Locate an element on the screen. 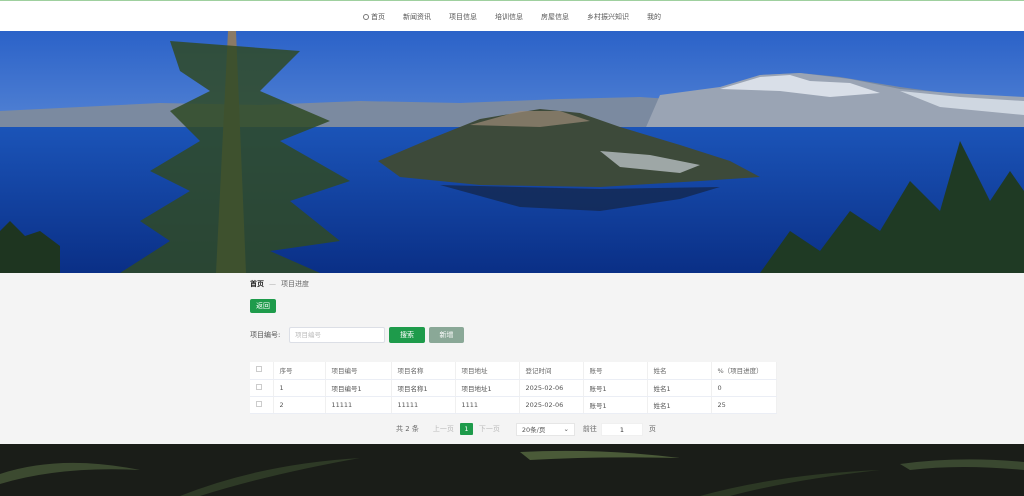 This screenshot has height=496, width=1024. nav-item-label: 首页 is located at coordinates (378, 17).